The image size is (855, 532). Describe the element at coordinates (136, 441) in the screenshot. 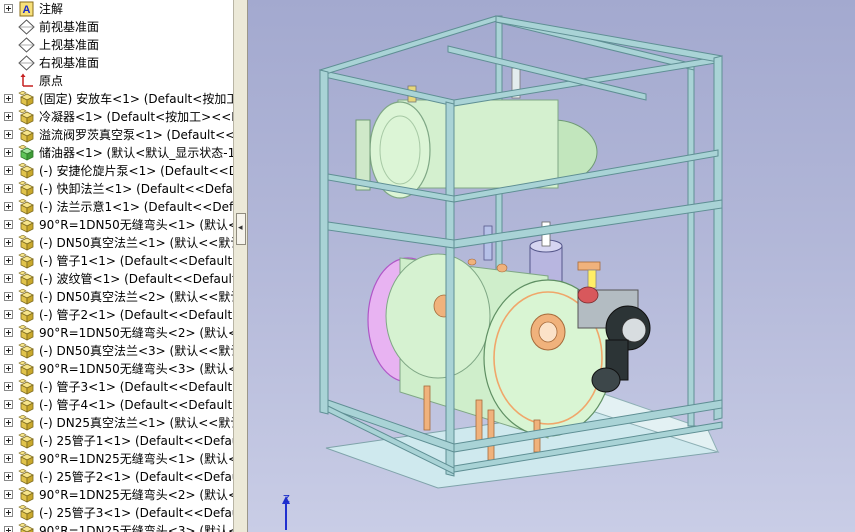

I see `tree-item-label: (-) 25管子1<1> (Default<<Defaul` at that location.